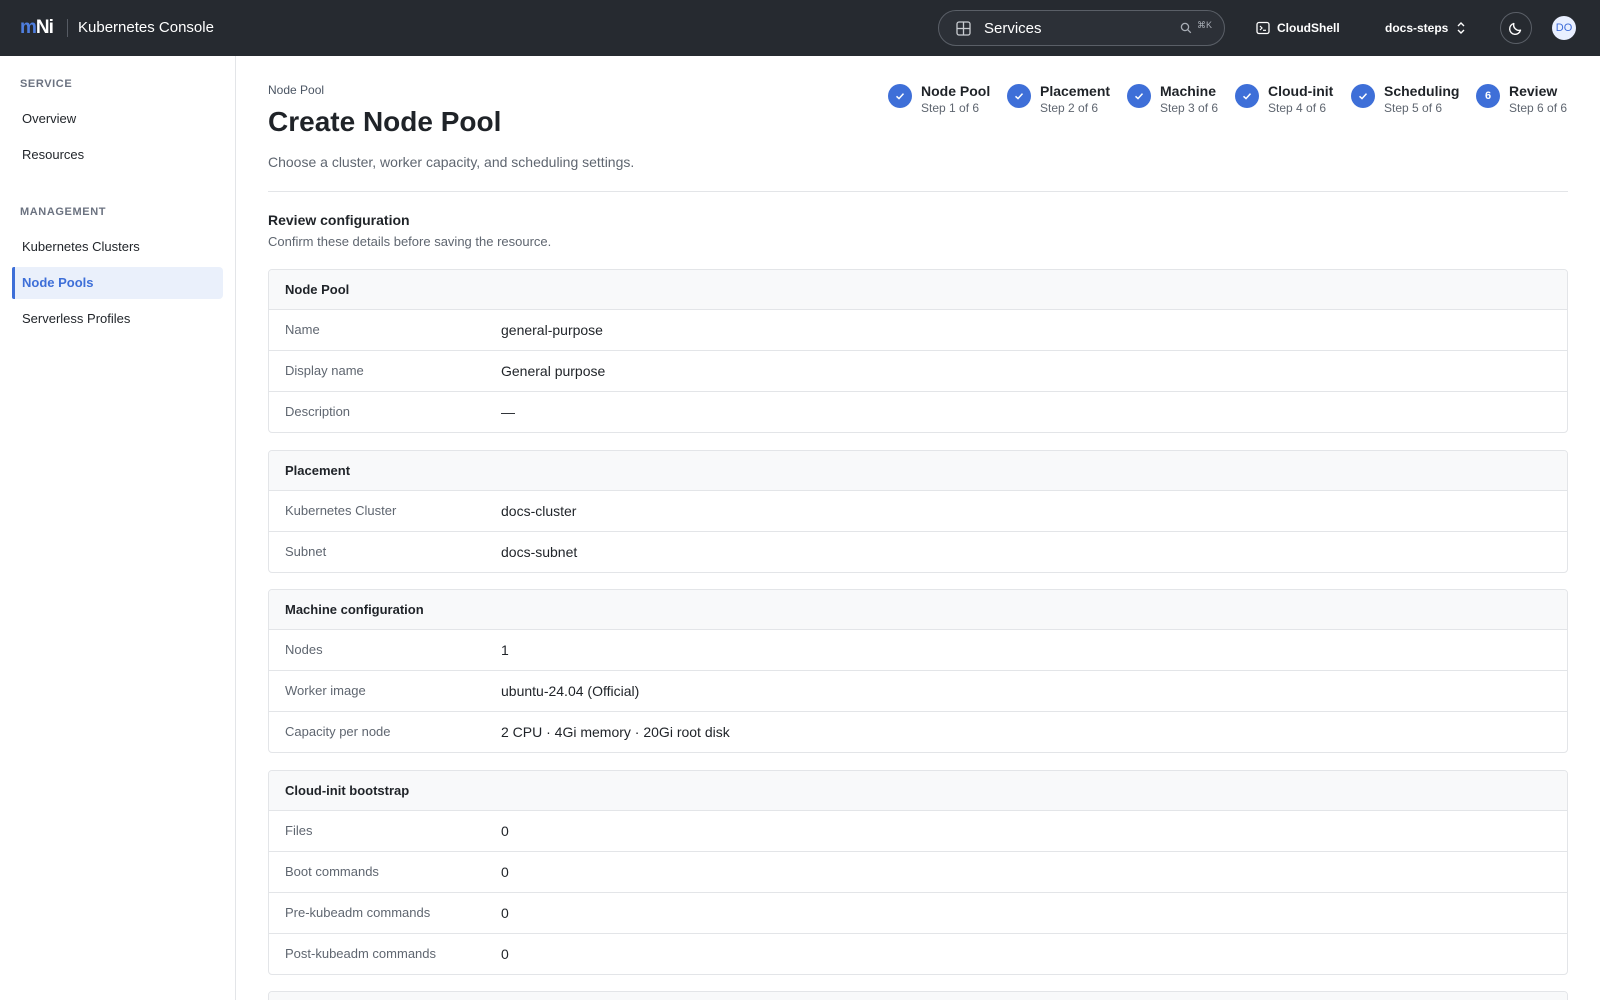 This screenshot has height=1000, width=1600. Describe the element at coordinates (1308, 28) in the screenshot. I see `cloudshell-label: CloudShell` at that location.